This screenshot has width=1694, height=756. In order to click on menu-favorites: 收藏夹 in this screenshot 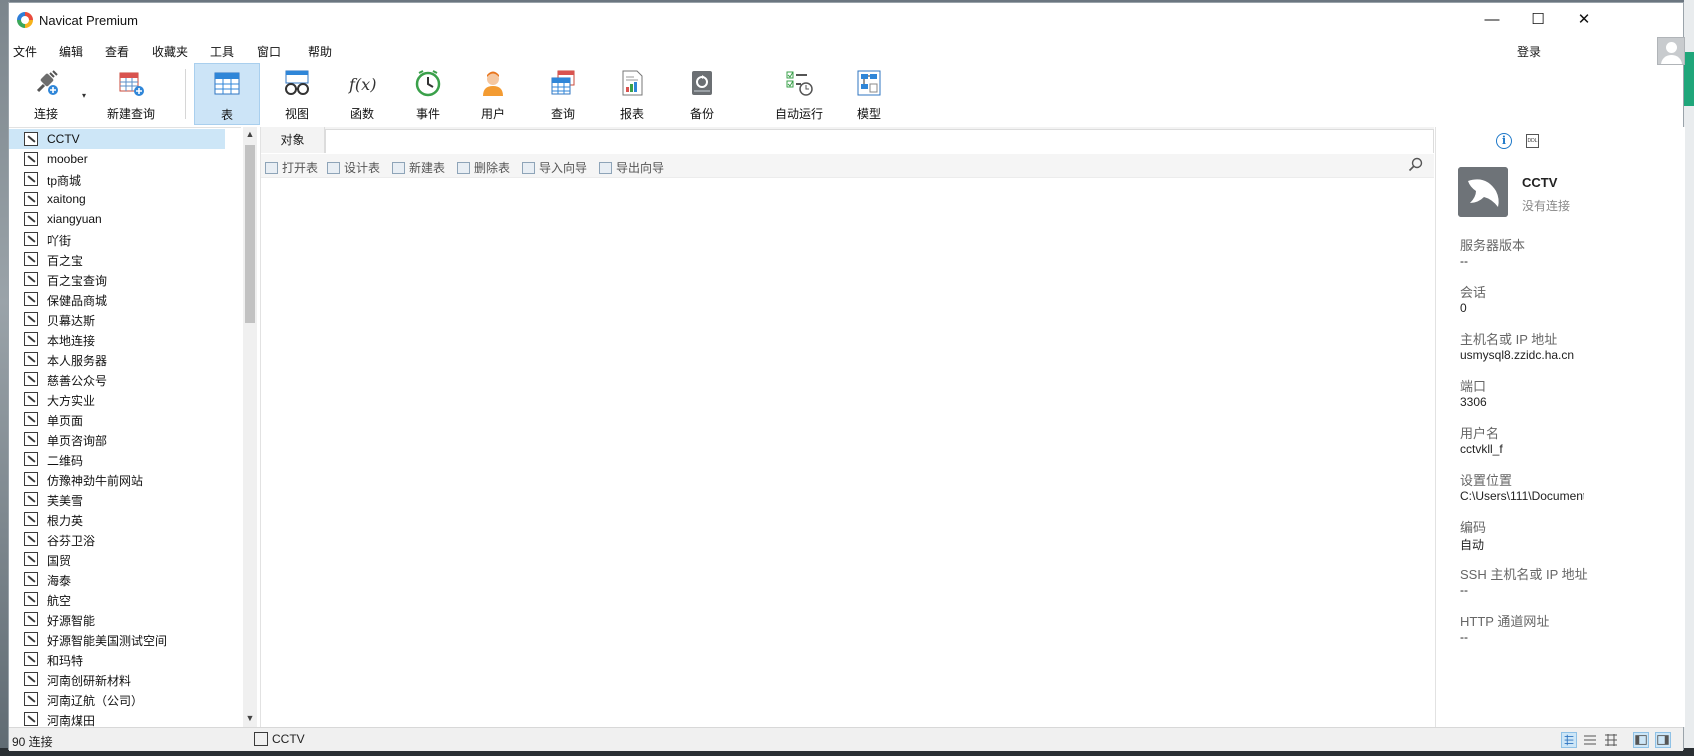, I will do `click(170, 51)`.